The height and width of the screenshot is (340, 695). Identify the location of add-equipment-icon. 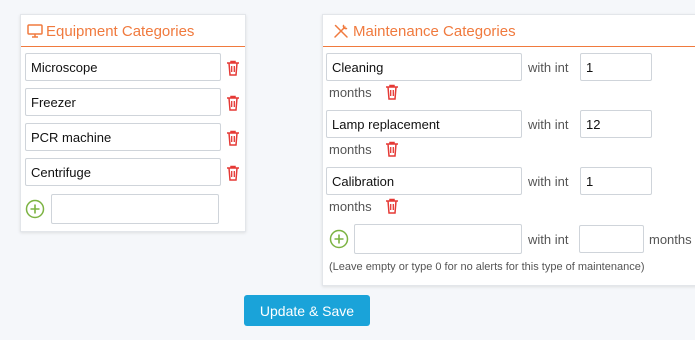
(35, 209).